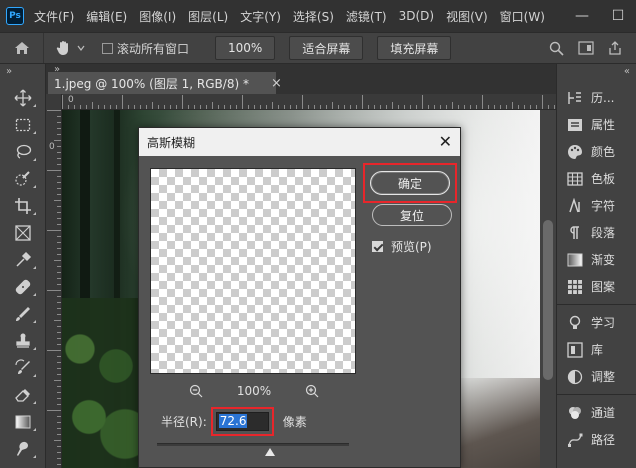 The height and width of the screenshot is (468, 636). I want to click on blur-preview-area, so click(253, 271).